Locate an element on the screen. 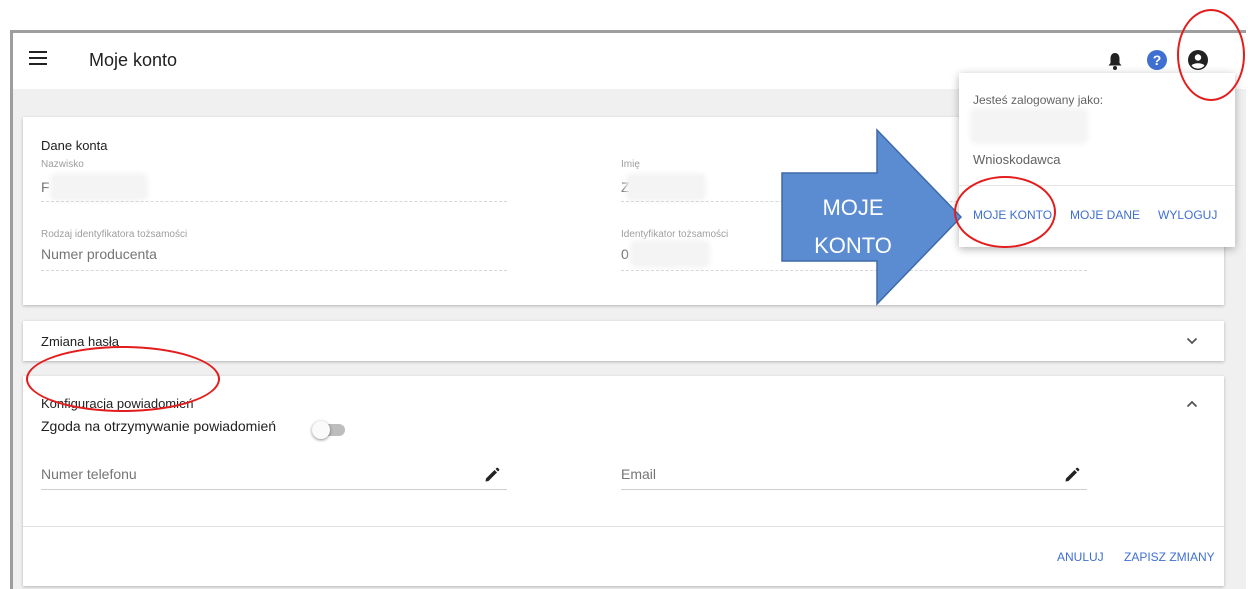 The height and width of the screenshot is (589, 1248). consent-toggle is located at coordinates (329, 430).